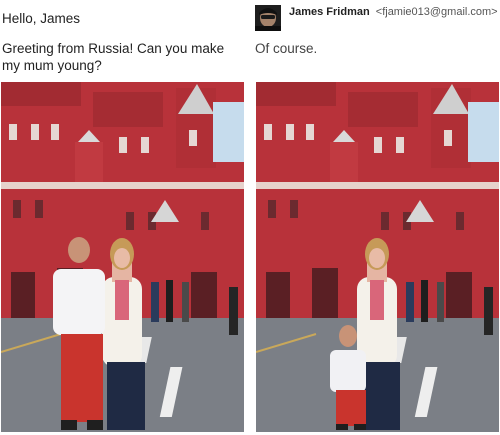 Image resolution: width=500 pixels, height=435 pixels. What do you see at coordinates (41, 18) in the screenshot?
I see `message-greeting: Hello, James` at bounding box center [41, 18].